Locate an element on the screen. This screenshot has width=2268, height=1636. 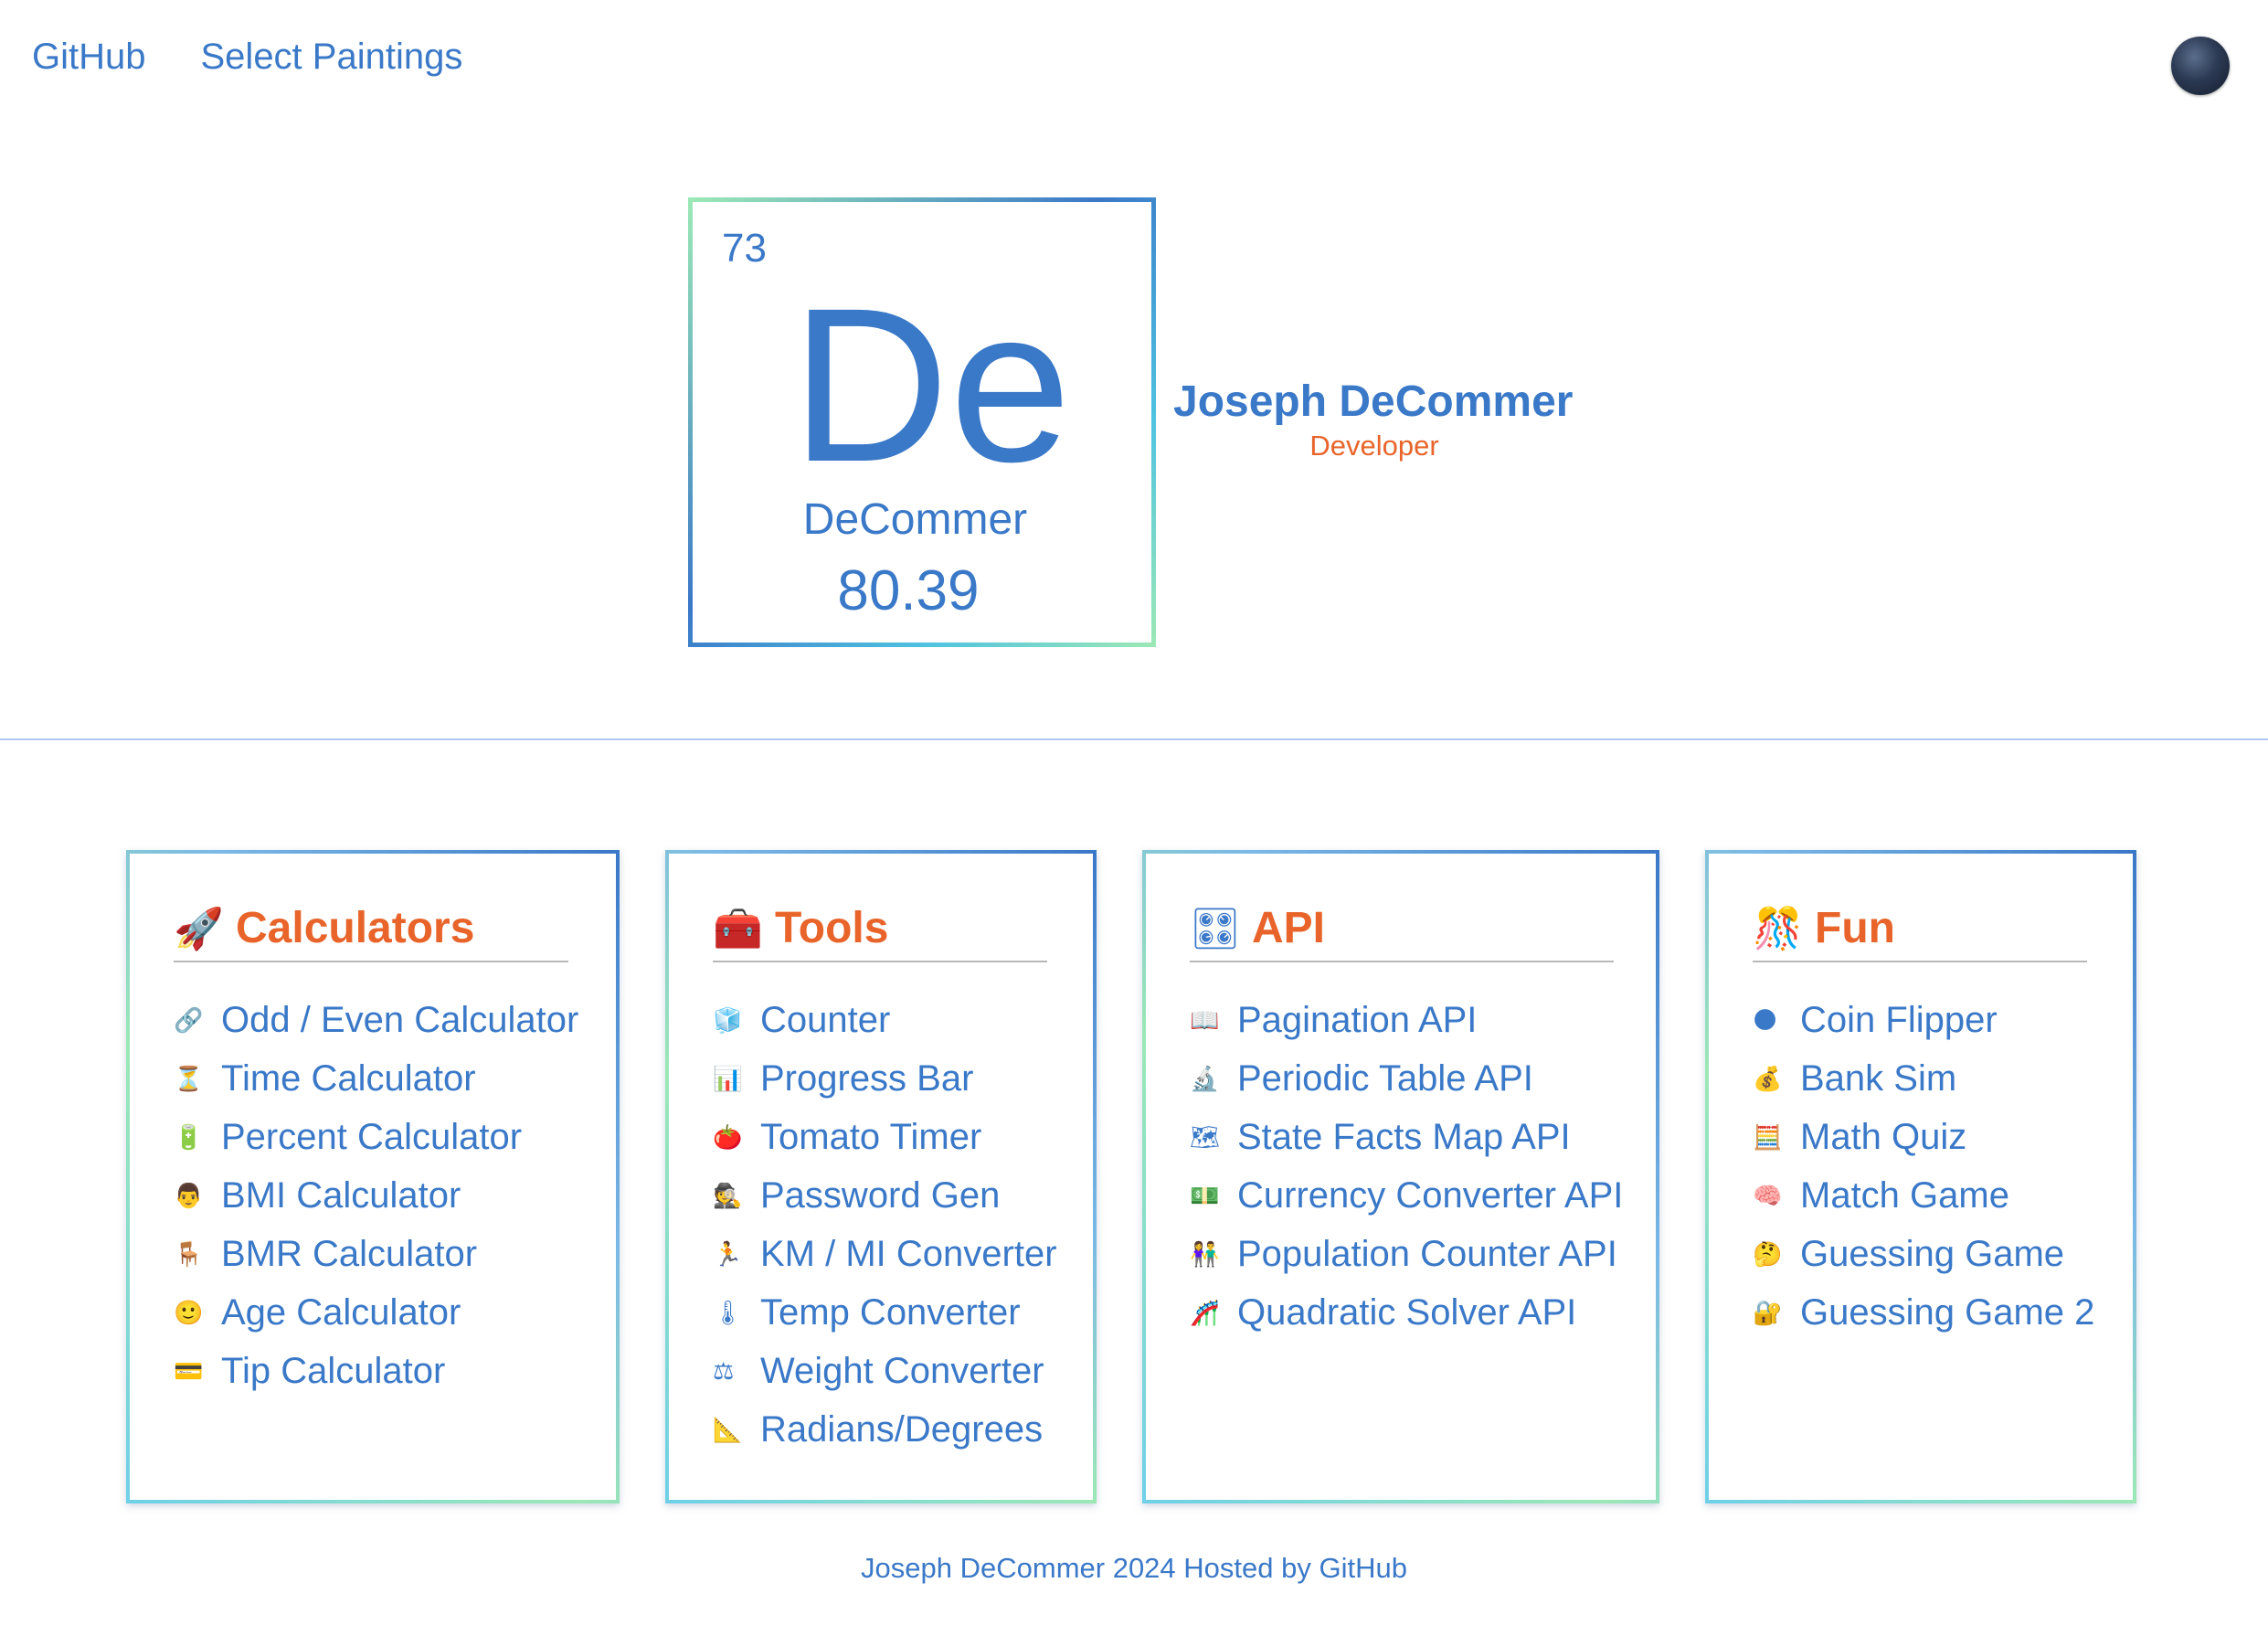
money-bag-icon: 💰 is located at coordinates (1768, 1078).